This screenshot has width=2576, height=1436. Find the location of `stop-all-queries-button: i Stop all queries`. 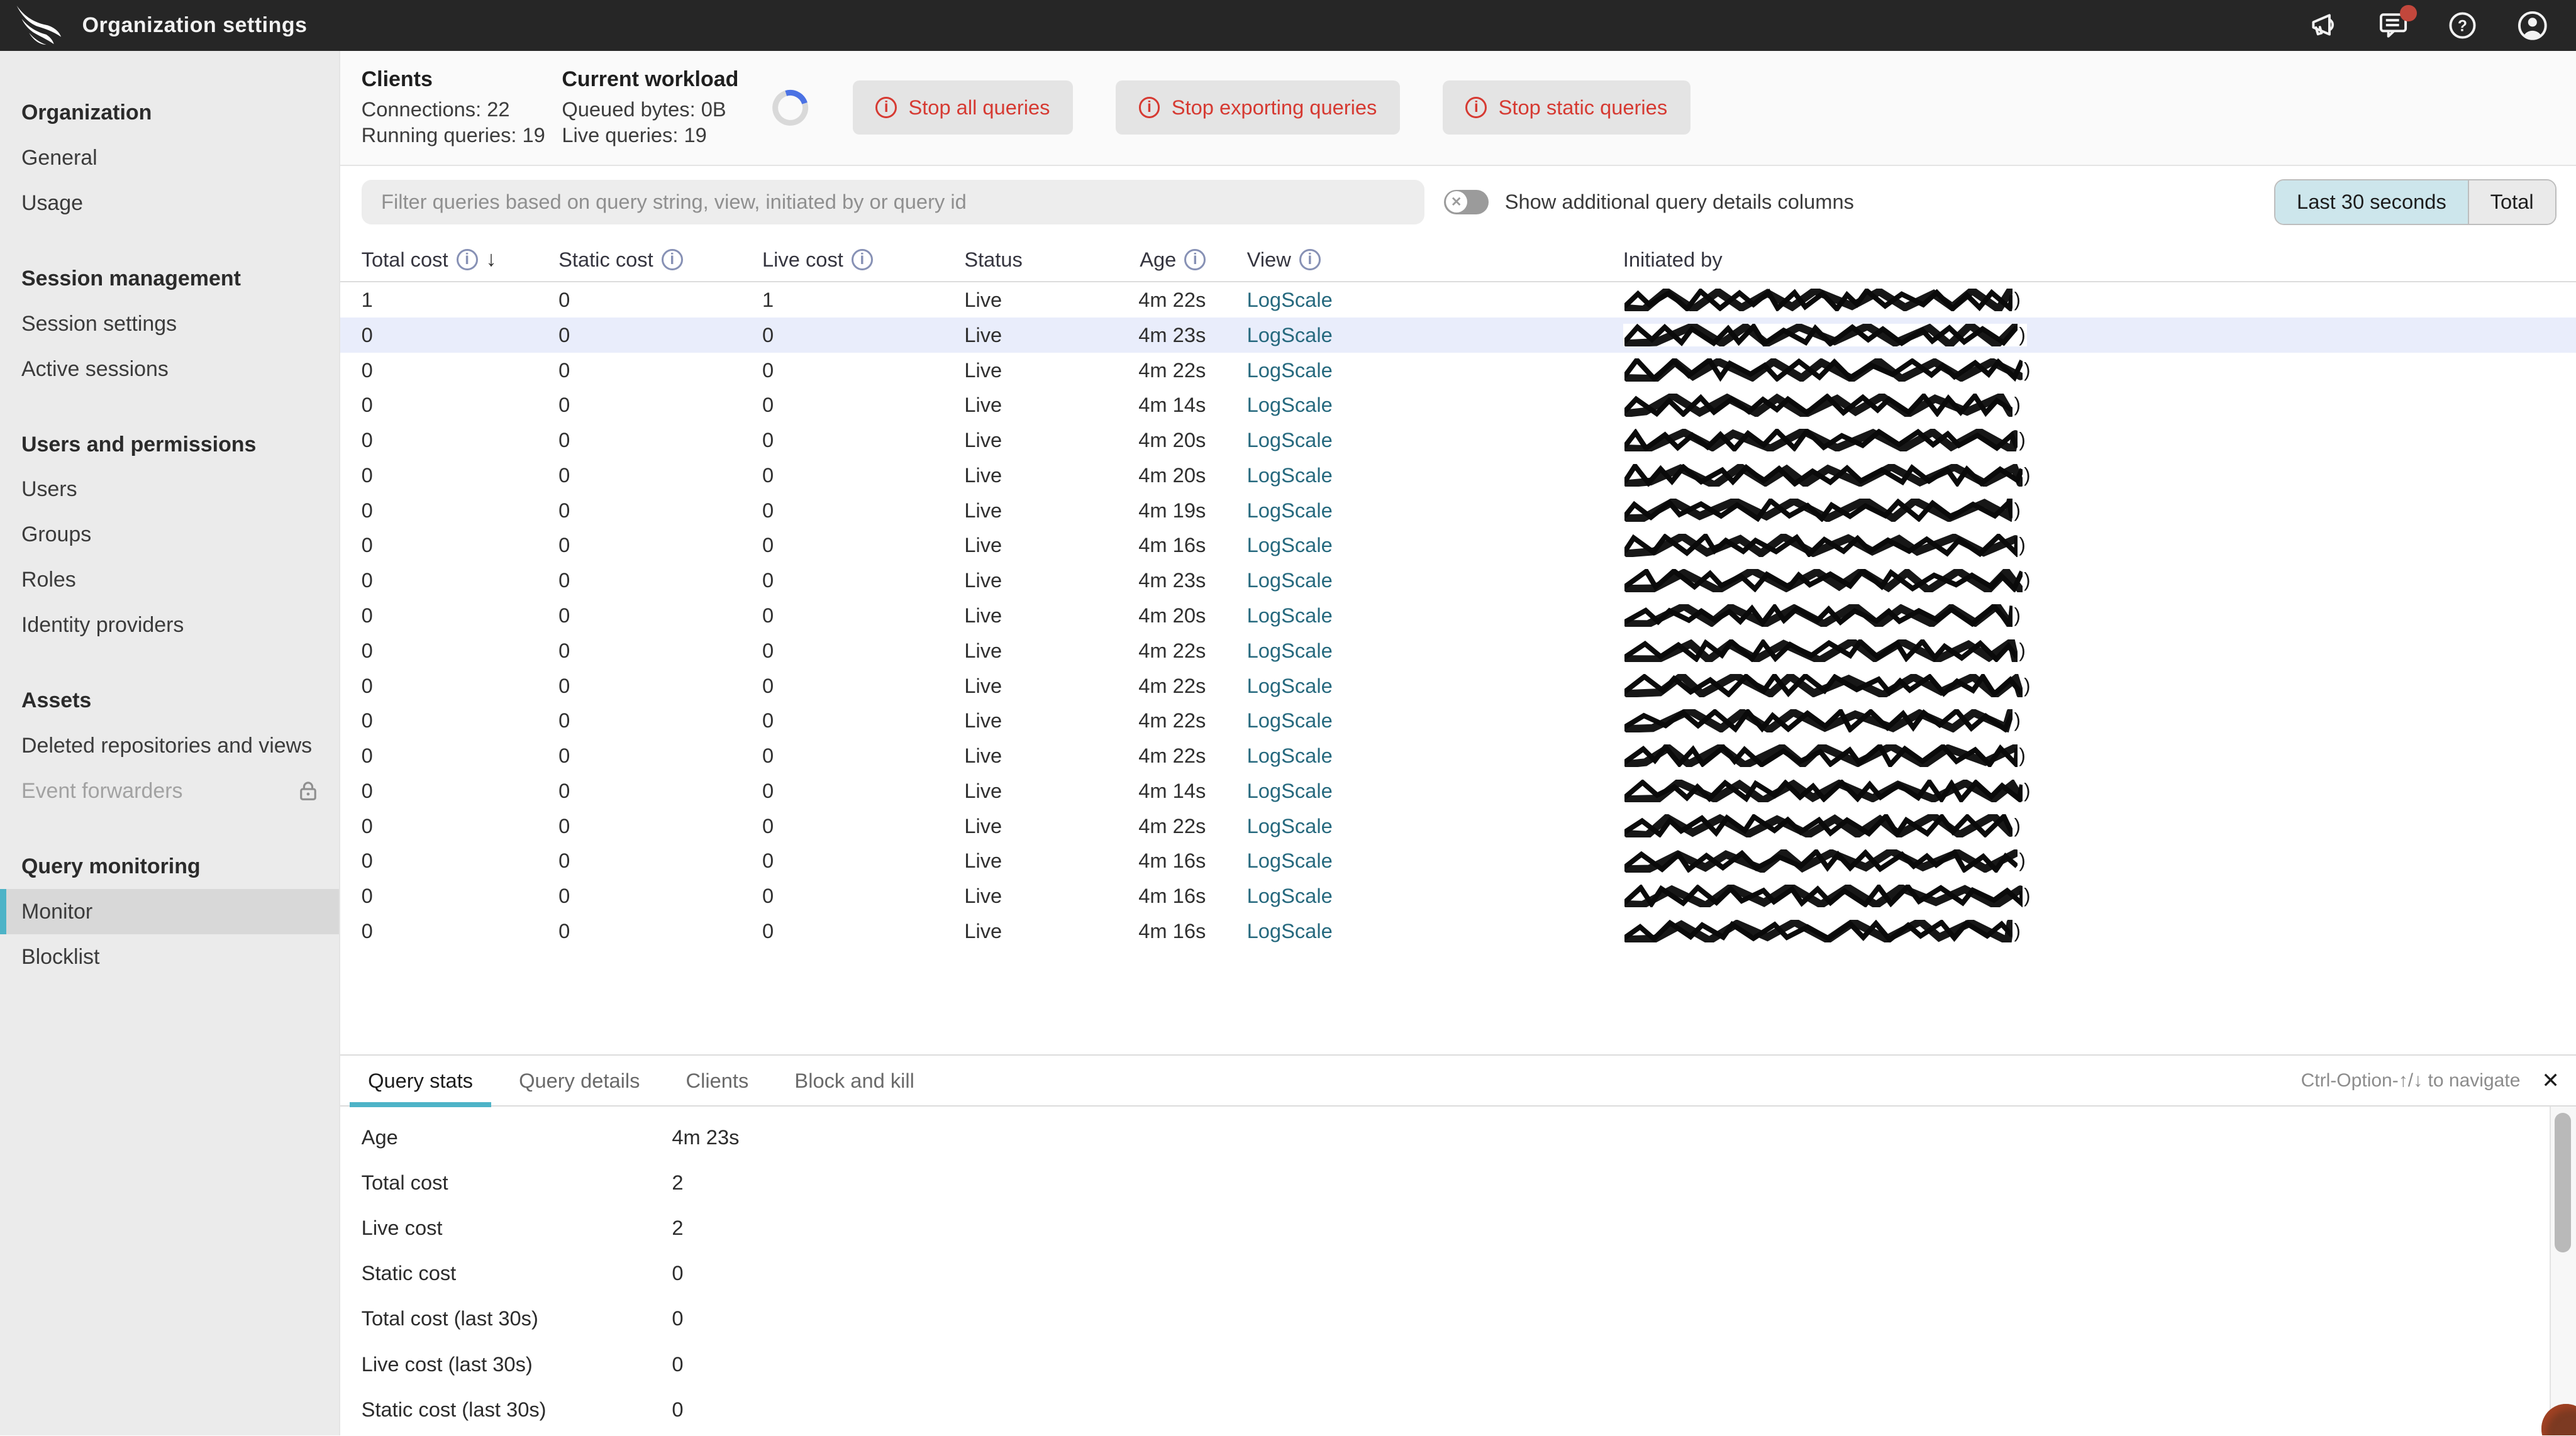

stop-all-queries-button: i Stop all queries is located at coordinates (963, 107).